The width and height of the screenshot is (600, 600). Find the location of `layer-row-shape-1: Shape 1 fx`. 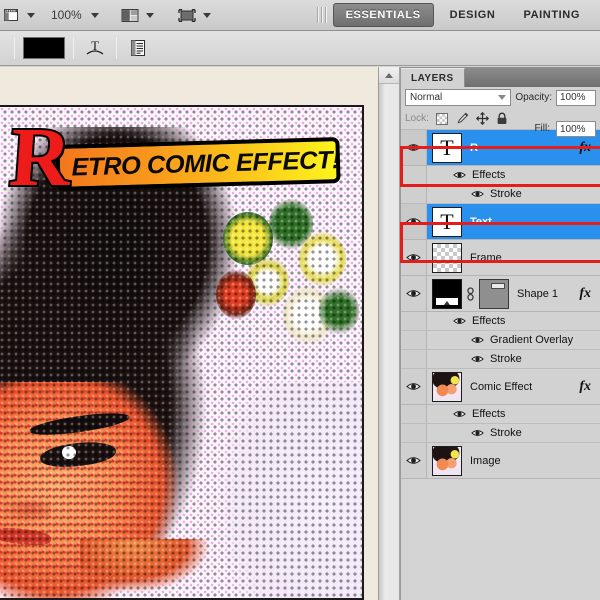

layer-row-shape-1: Shape 1 fx is located at coordinates (500, 294).